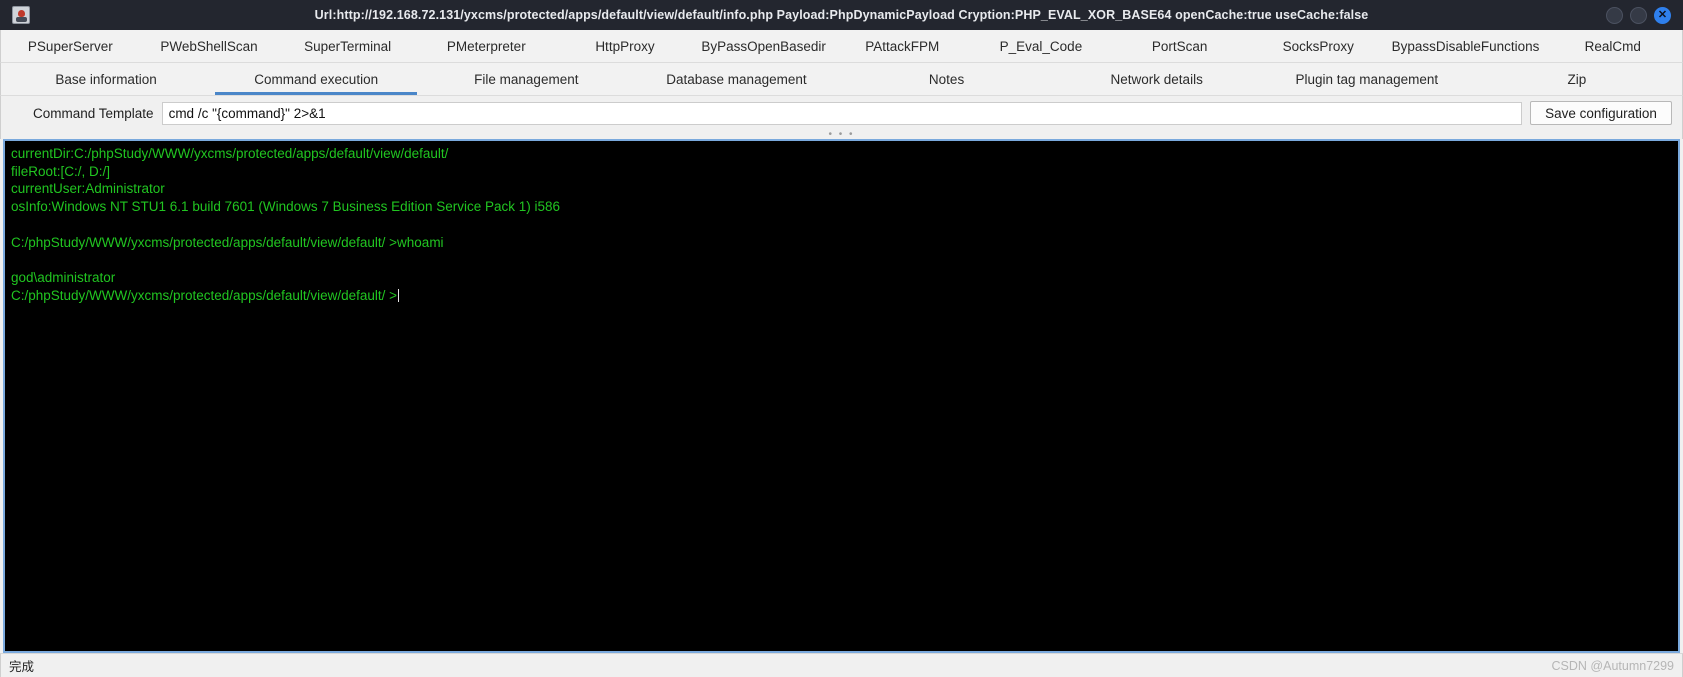 Image resolution: width=1683 pixels, height=677 pixels. I want to click on minimize-icon, so click(1614, 15).